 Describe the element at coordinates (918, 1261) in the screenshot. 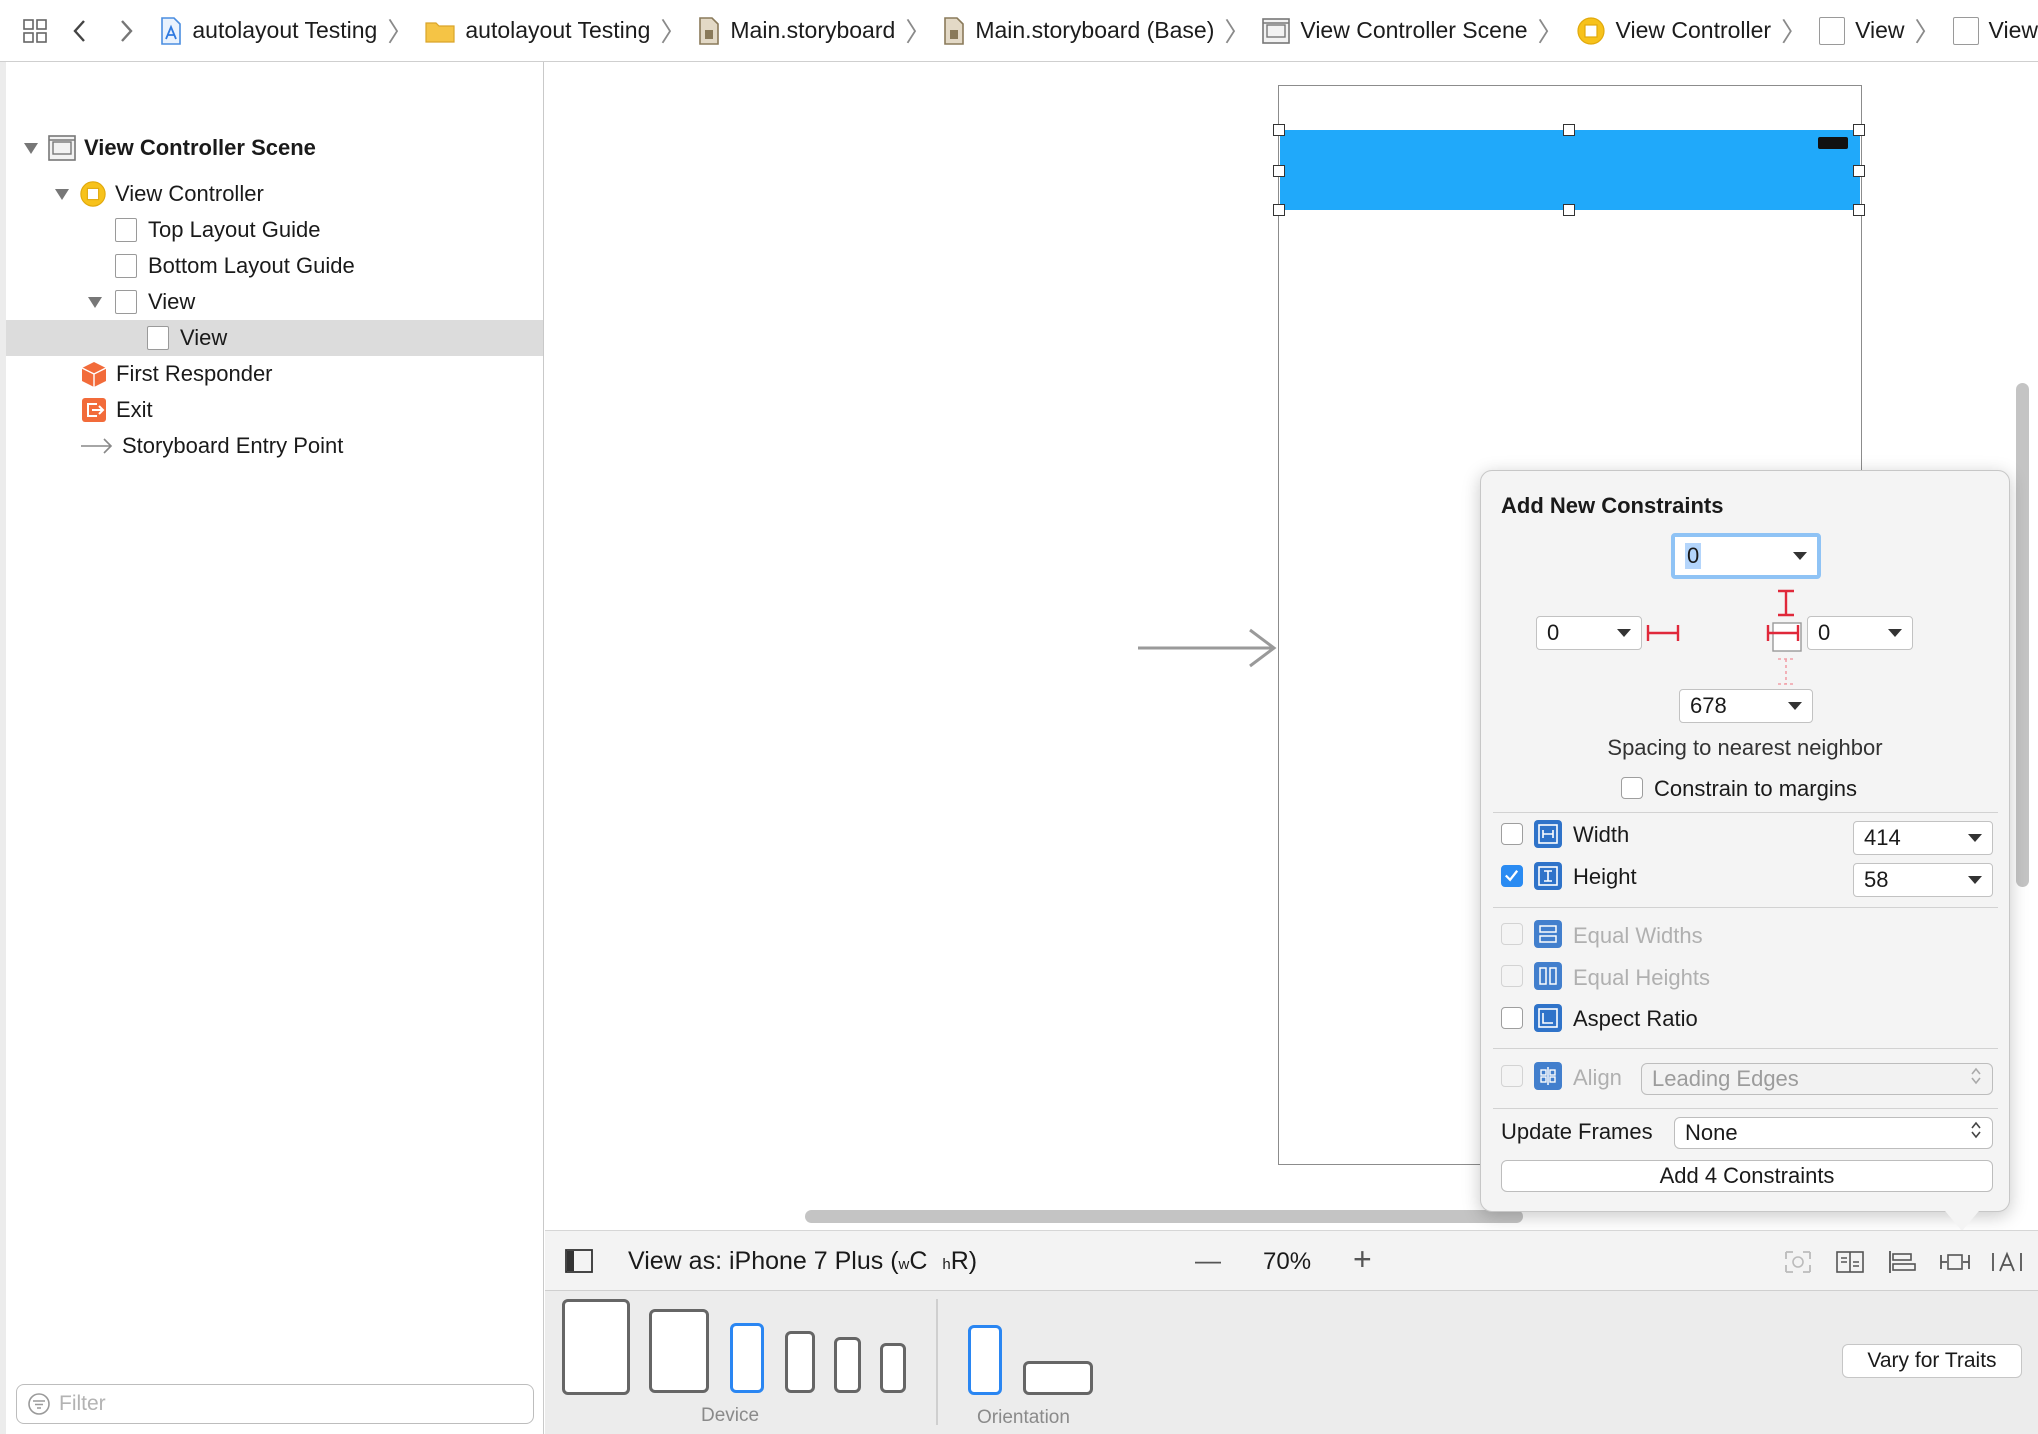

I see `width-class: C` at that location.